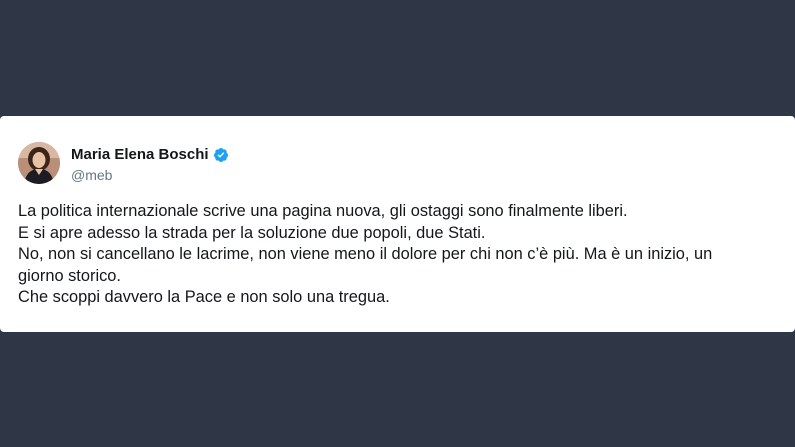  What do you see at coordinates (140, 155) in the screenshot?
I see `author-name: Maria Elena Boschi` at bounding box center [140, 155].